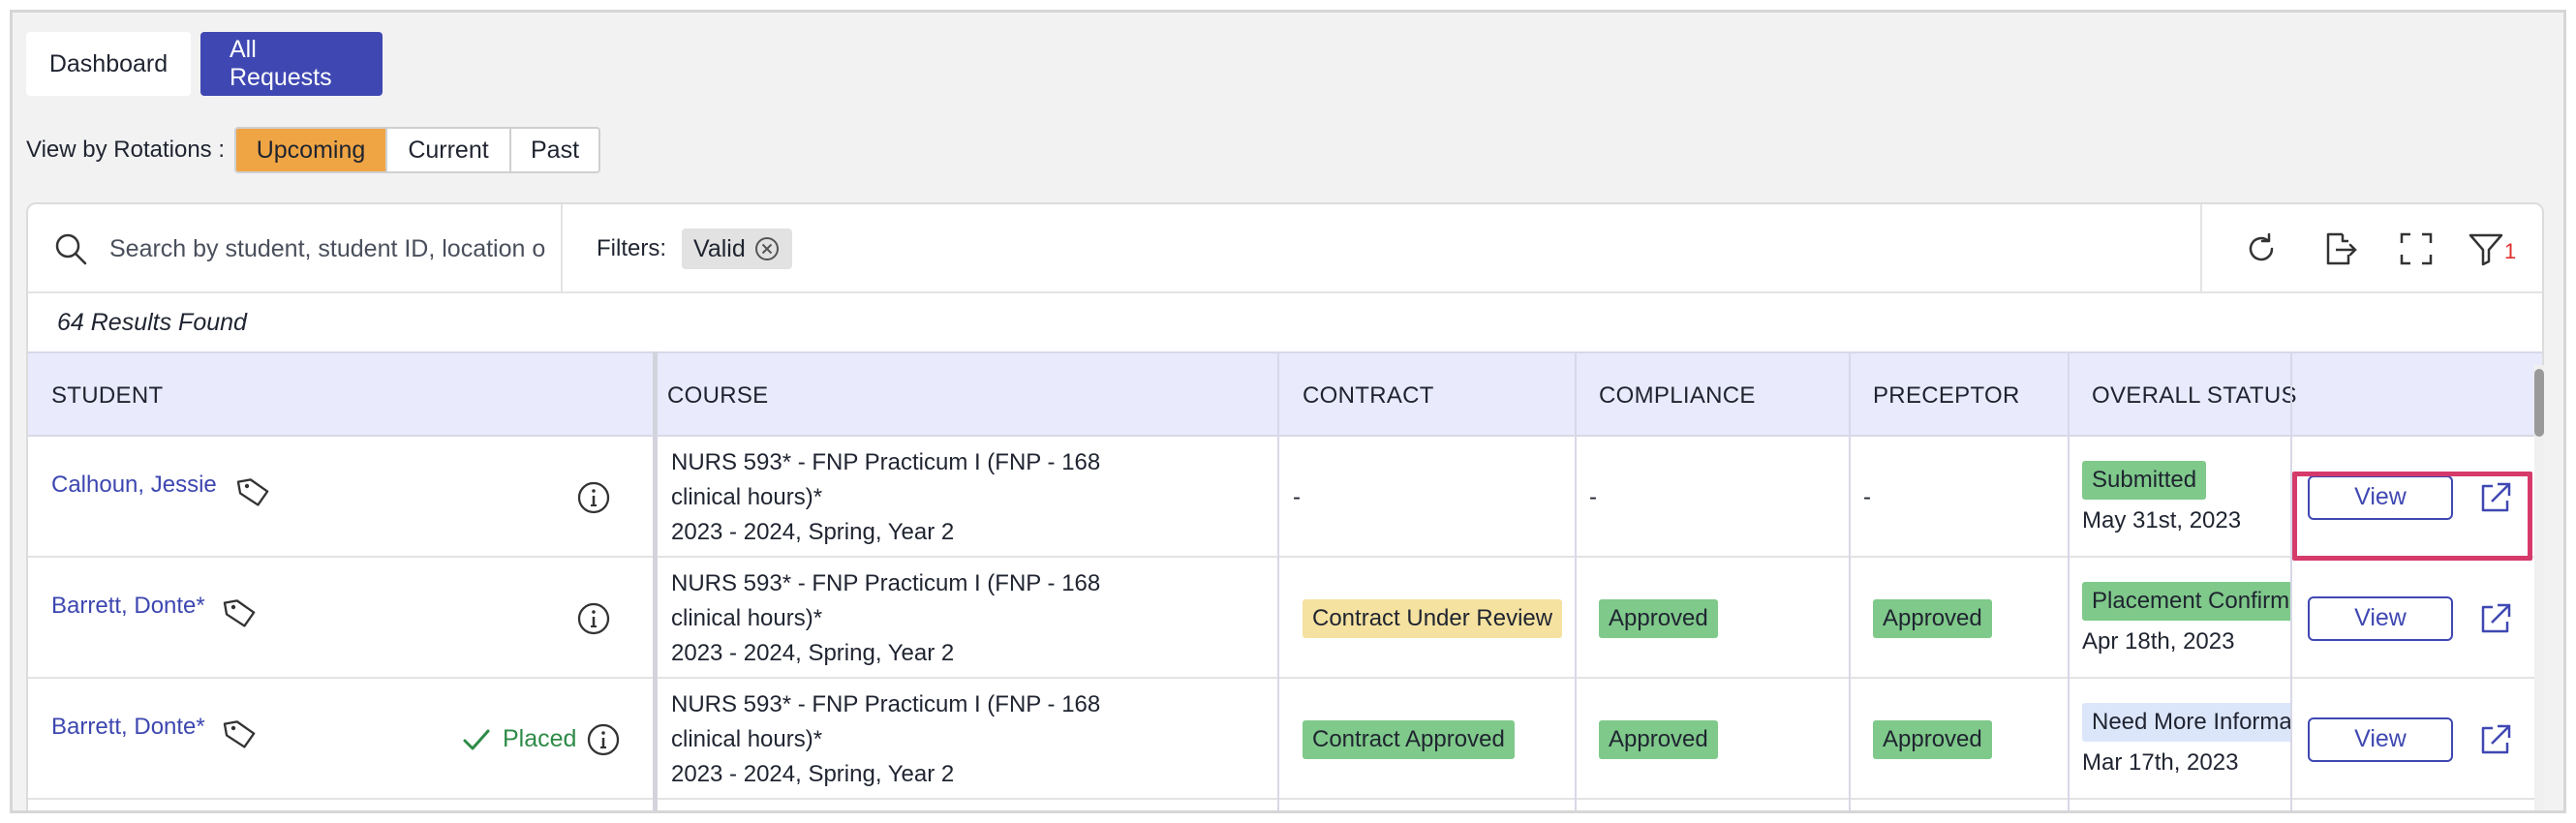  I want to click on fullscreen-icon, so click(2416, 249).